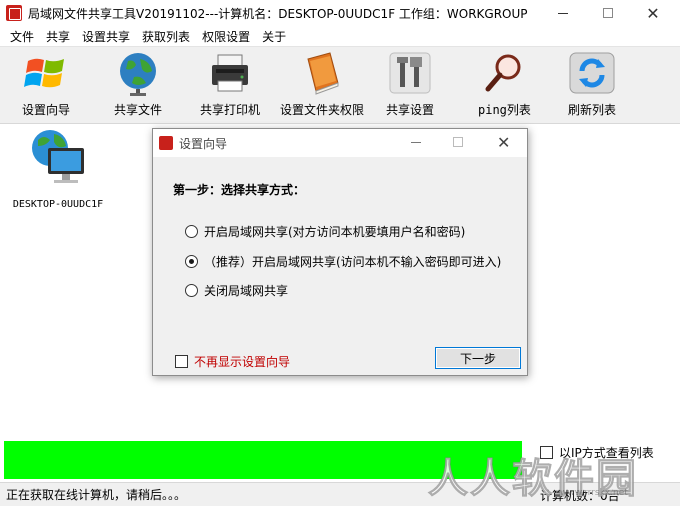 The image size is (680, 506). Describe the element at coordinates (166, 36) in the screenshot. I see `menu-get-list: 获取列表` at that location.